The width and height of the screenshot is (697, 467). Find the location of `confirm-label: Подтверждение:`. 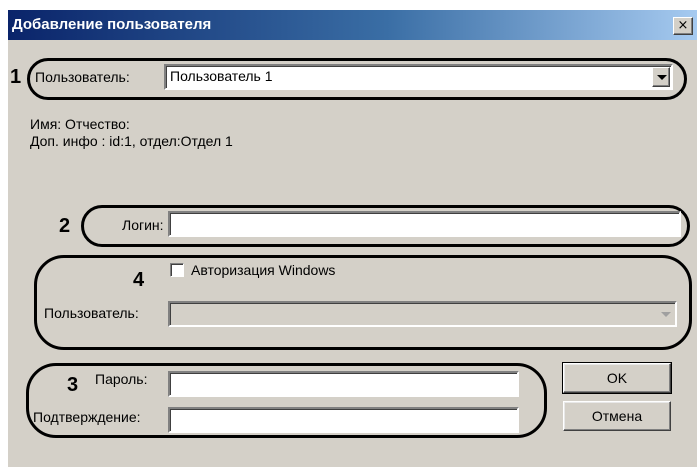

confirm-label: Подтверждение: is located at coordinates (87, 417).